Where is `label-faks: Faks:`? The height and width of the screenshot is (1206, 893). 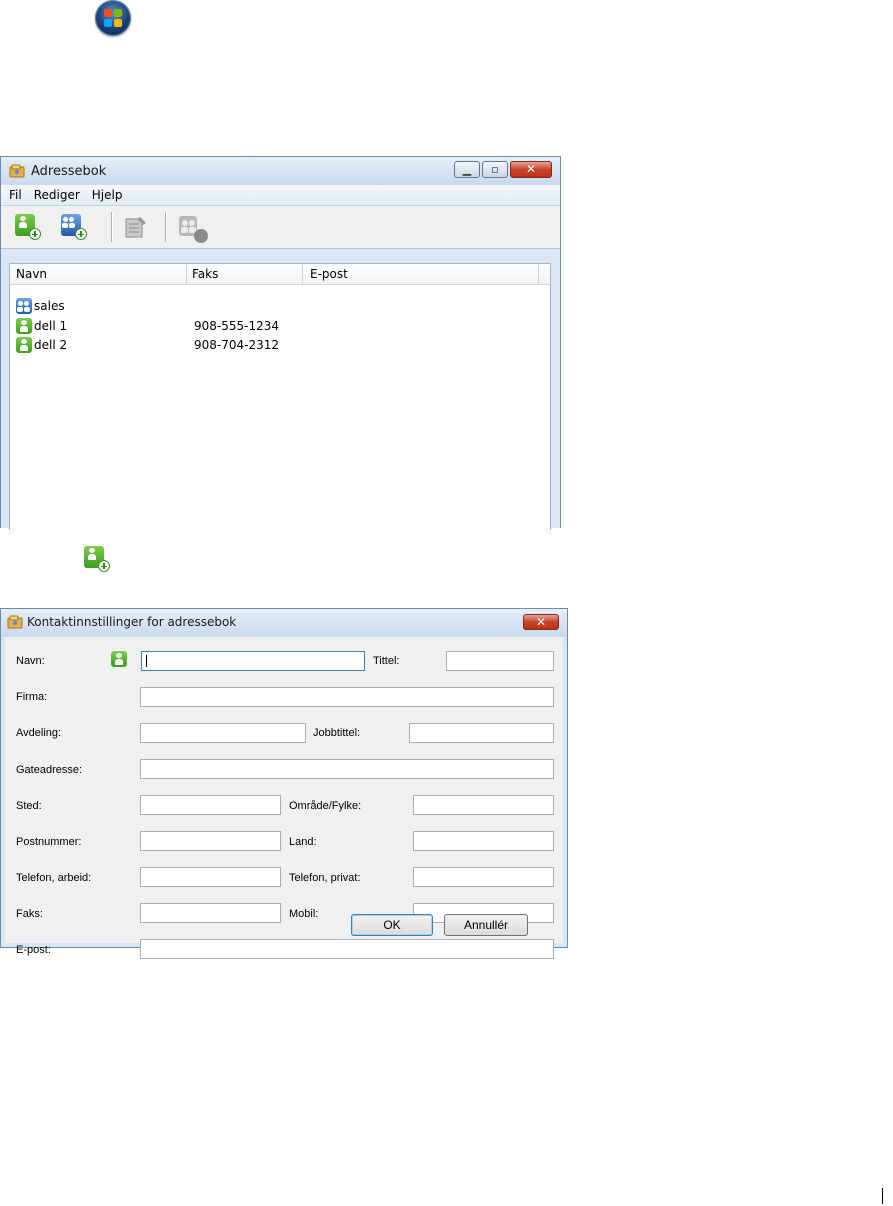
label-faks: Faks: is located at coordinates (29, 914).